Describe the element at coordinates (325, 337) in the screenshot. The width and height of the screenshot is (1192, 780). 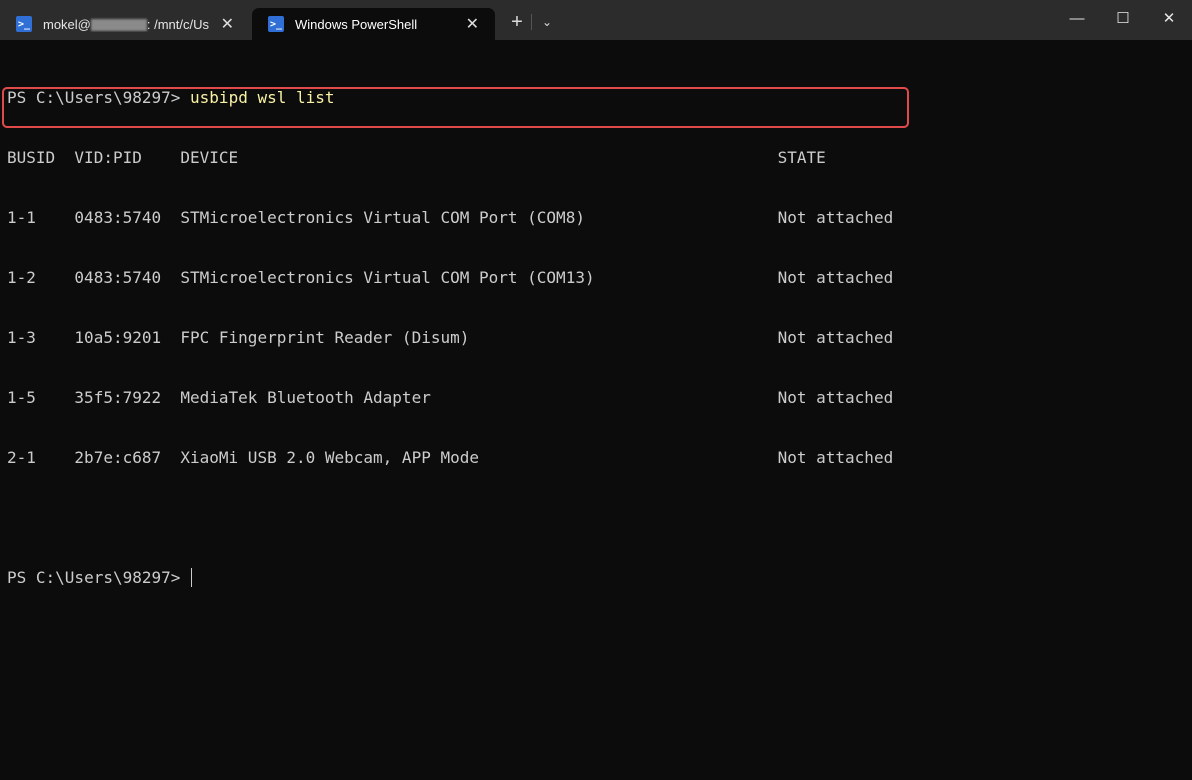
I see `device: FPC Fingerprint Reader (Disum)` at that location.